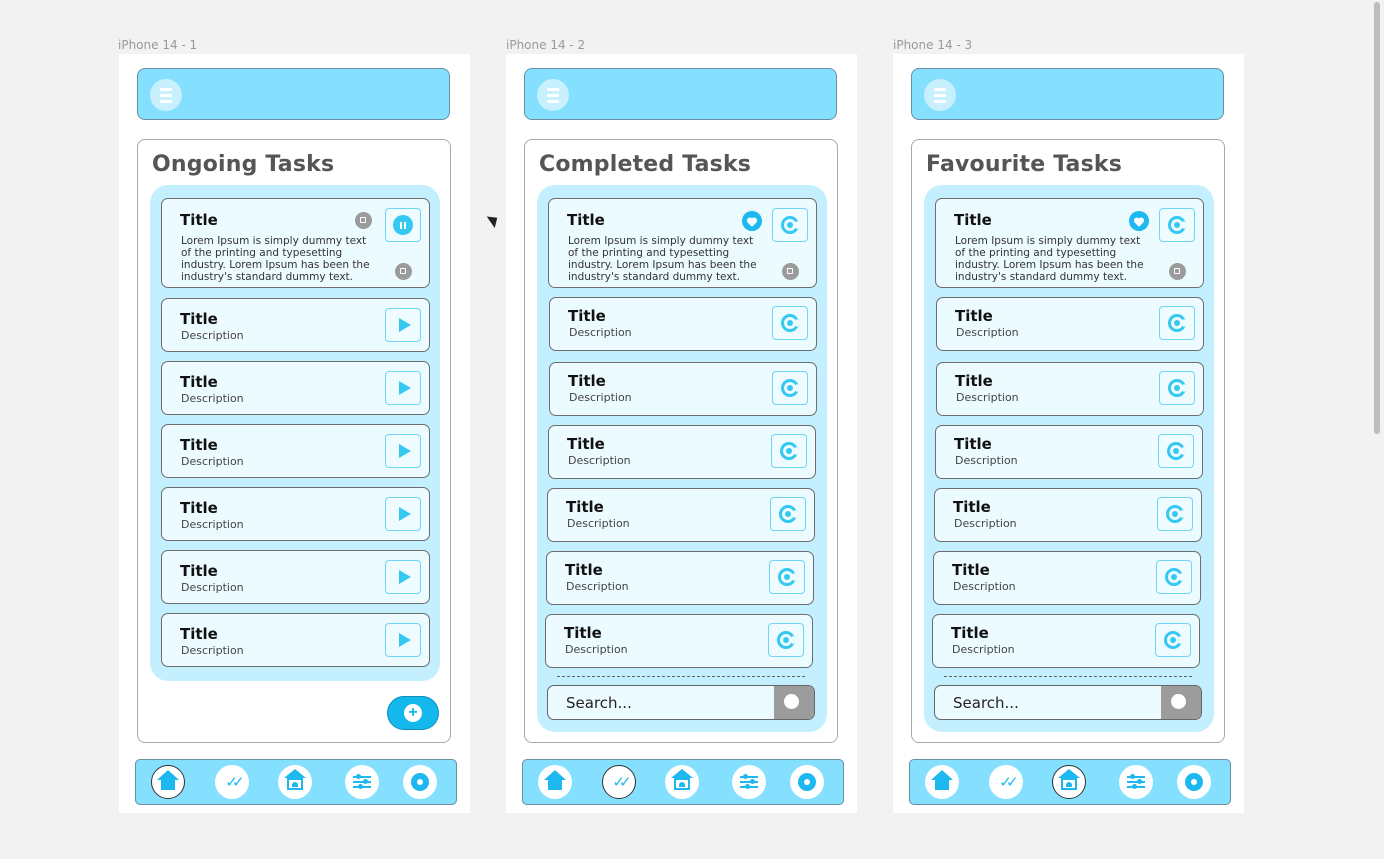 Image resolution: width=1384 pixels, height=859 pixels. What do you see at coordinates (243, 164) in the screenshot?
I see `page-title: Ongoing Tasks` at bounding box center [243, 164].